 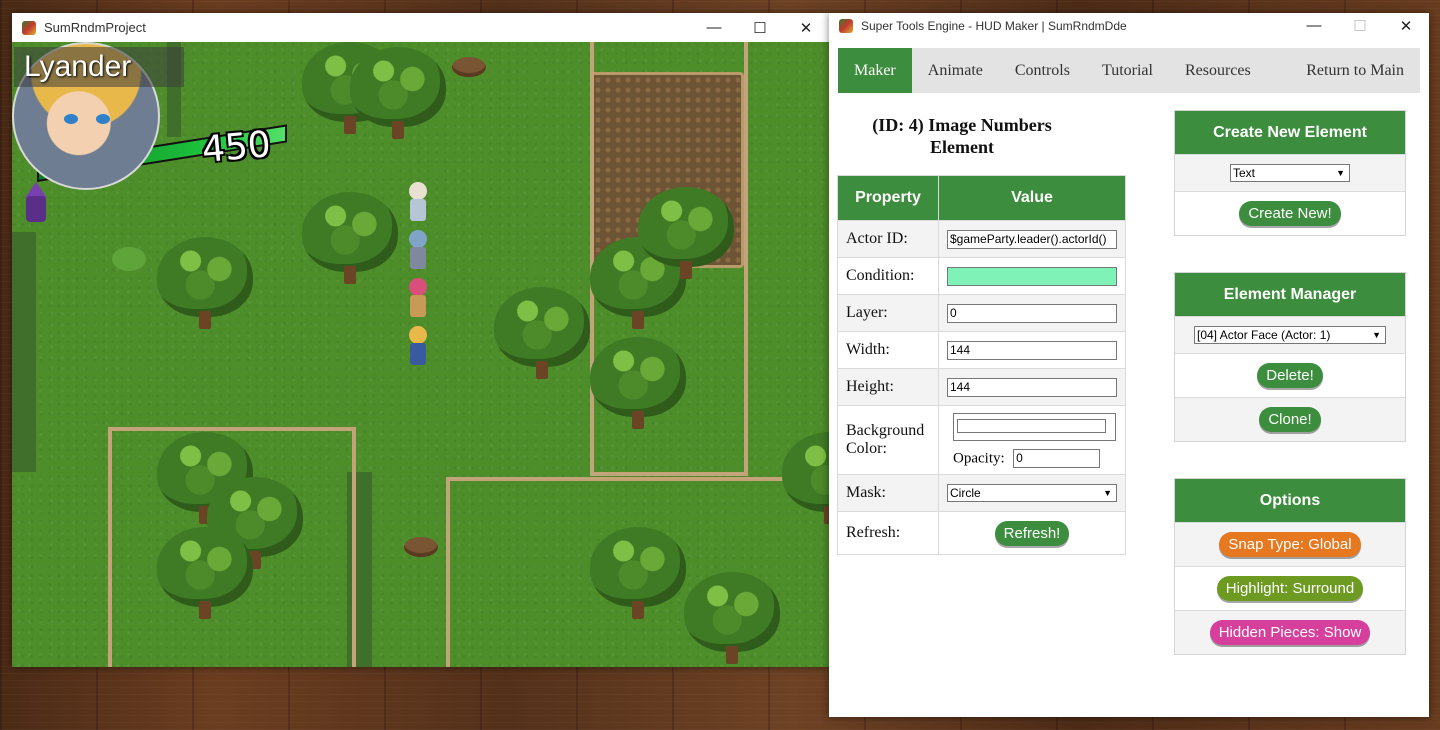 I want to click on hud-imp-sprite, so click(x=36, y=203).